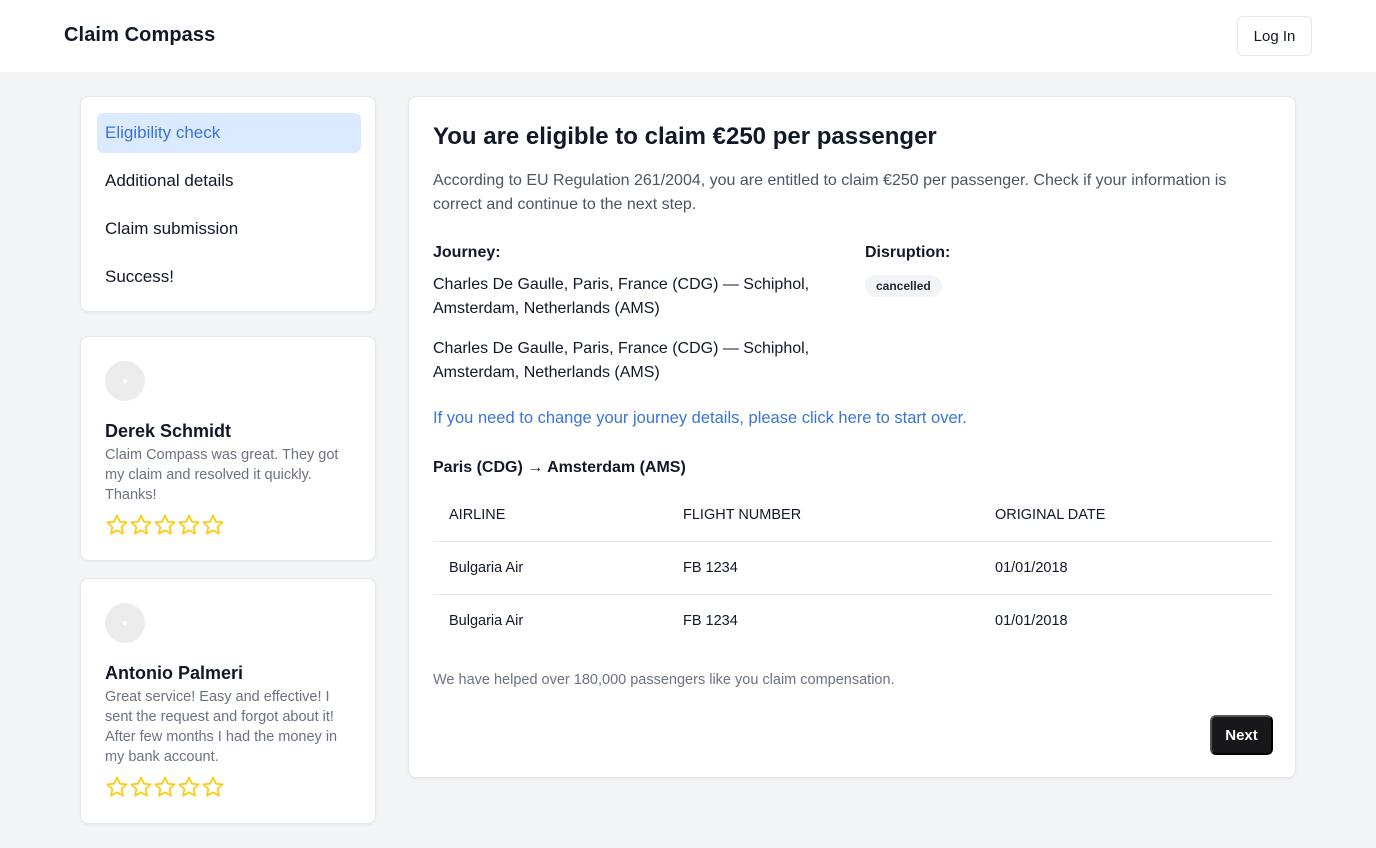  Describe the element at coordinates (903, 286) in the screenshot. I see `status-badge: cancelled` at that location.